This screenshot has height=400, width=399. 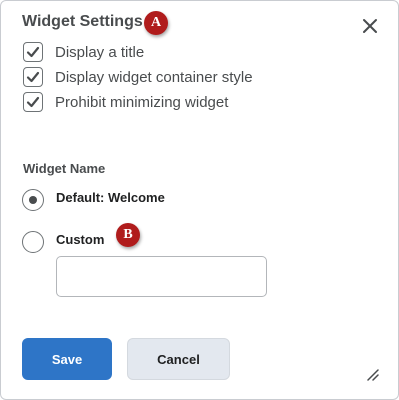 What do you see at coordinates (80, 239) in the screenshot?
I see `custom-radio-label: Custom` at bounding box center [80, 239].